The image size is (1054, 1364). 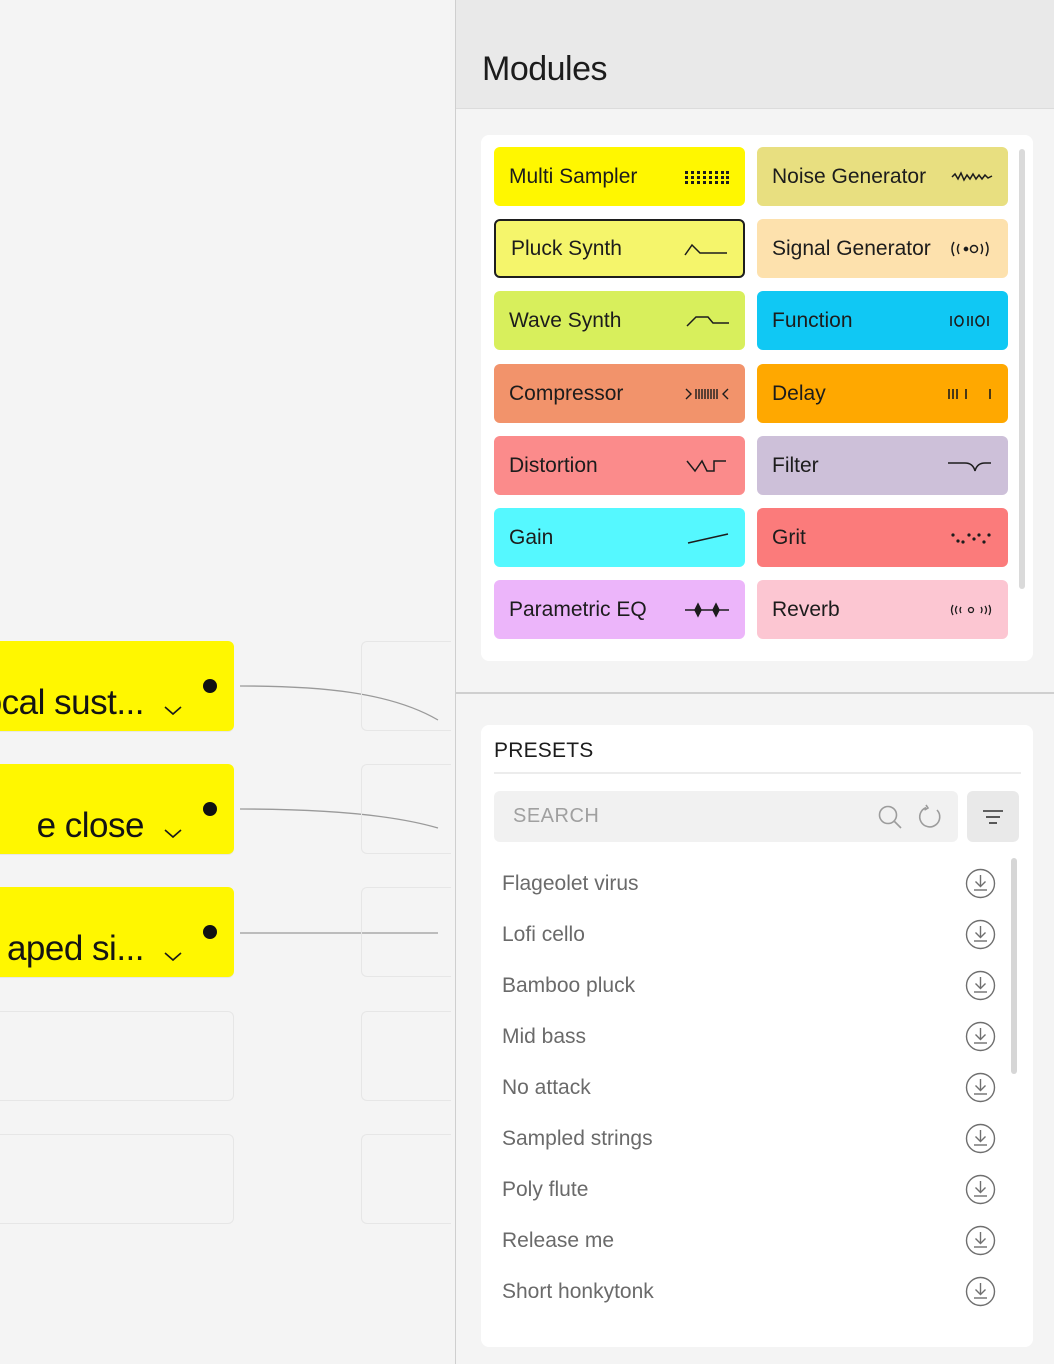 What do you see at coordinates (851, 248) in the screenshot?
I see `module-label: Signal Generator` at bounding box center [851, 248].